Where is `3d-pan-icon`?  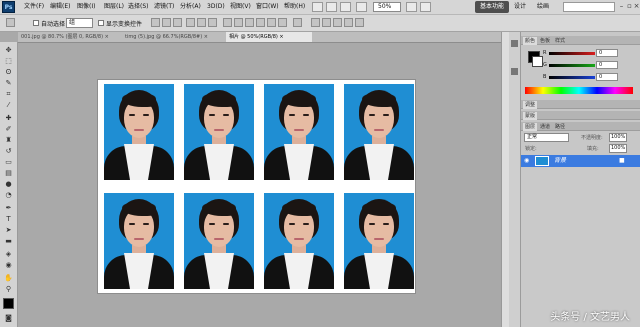
3d-pan-icon is located at coordinates (337, 22).